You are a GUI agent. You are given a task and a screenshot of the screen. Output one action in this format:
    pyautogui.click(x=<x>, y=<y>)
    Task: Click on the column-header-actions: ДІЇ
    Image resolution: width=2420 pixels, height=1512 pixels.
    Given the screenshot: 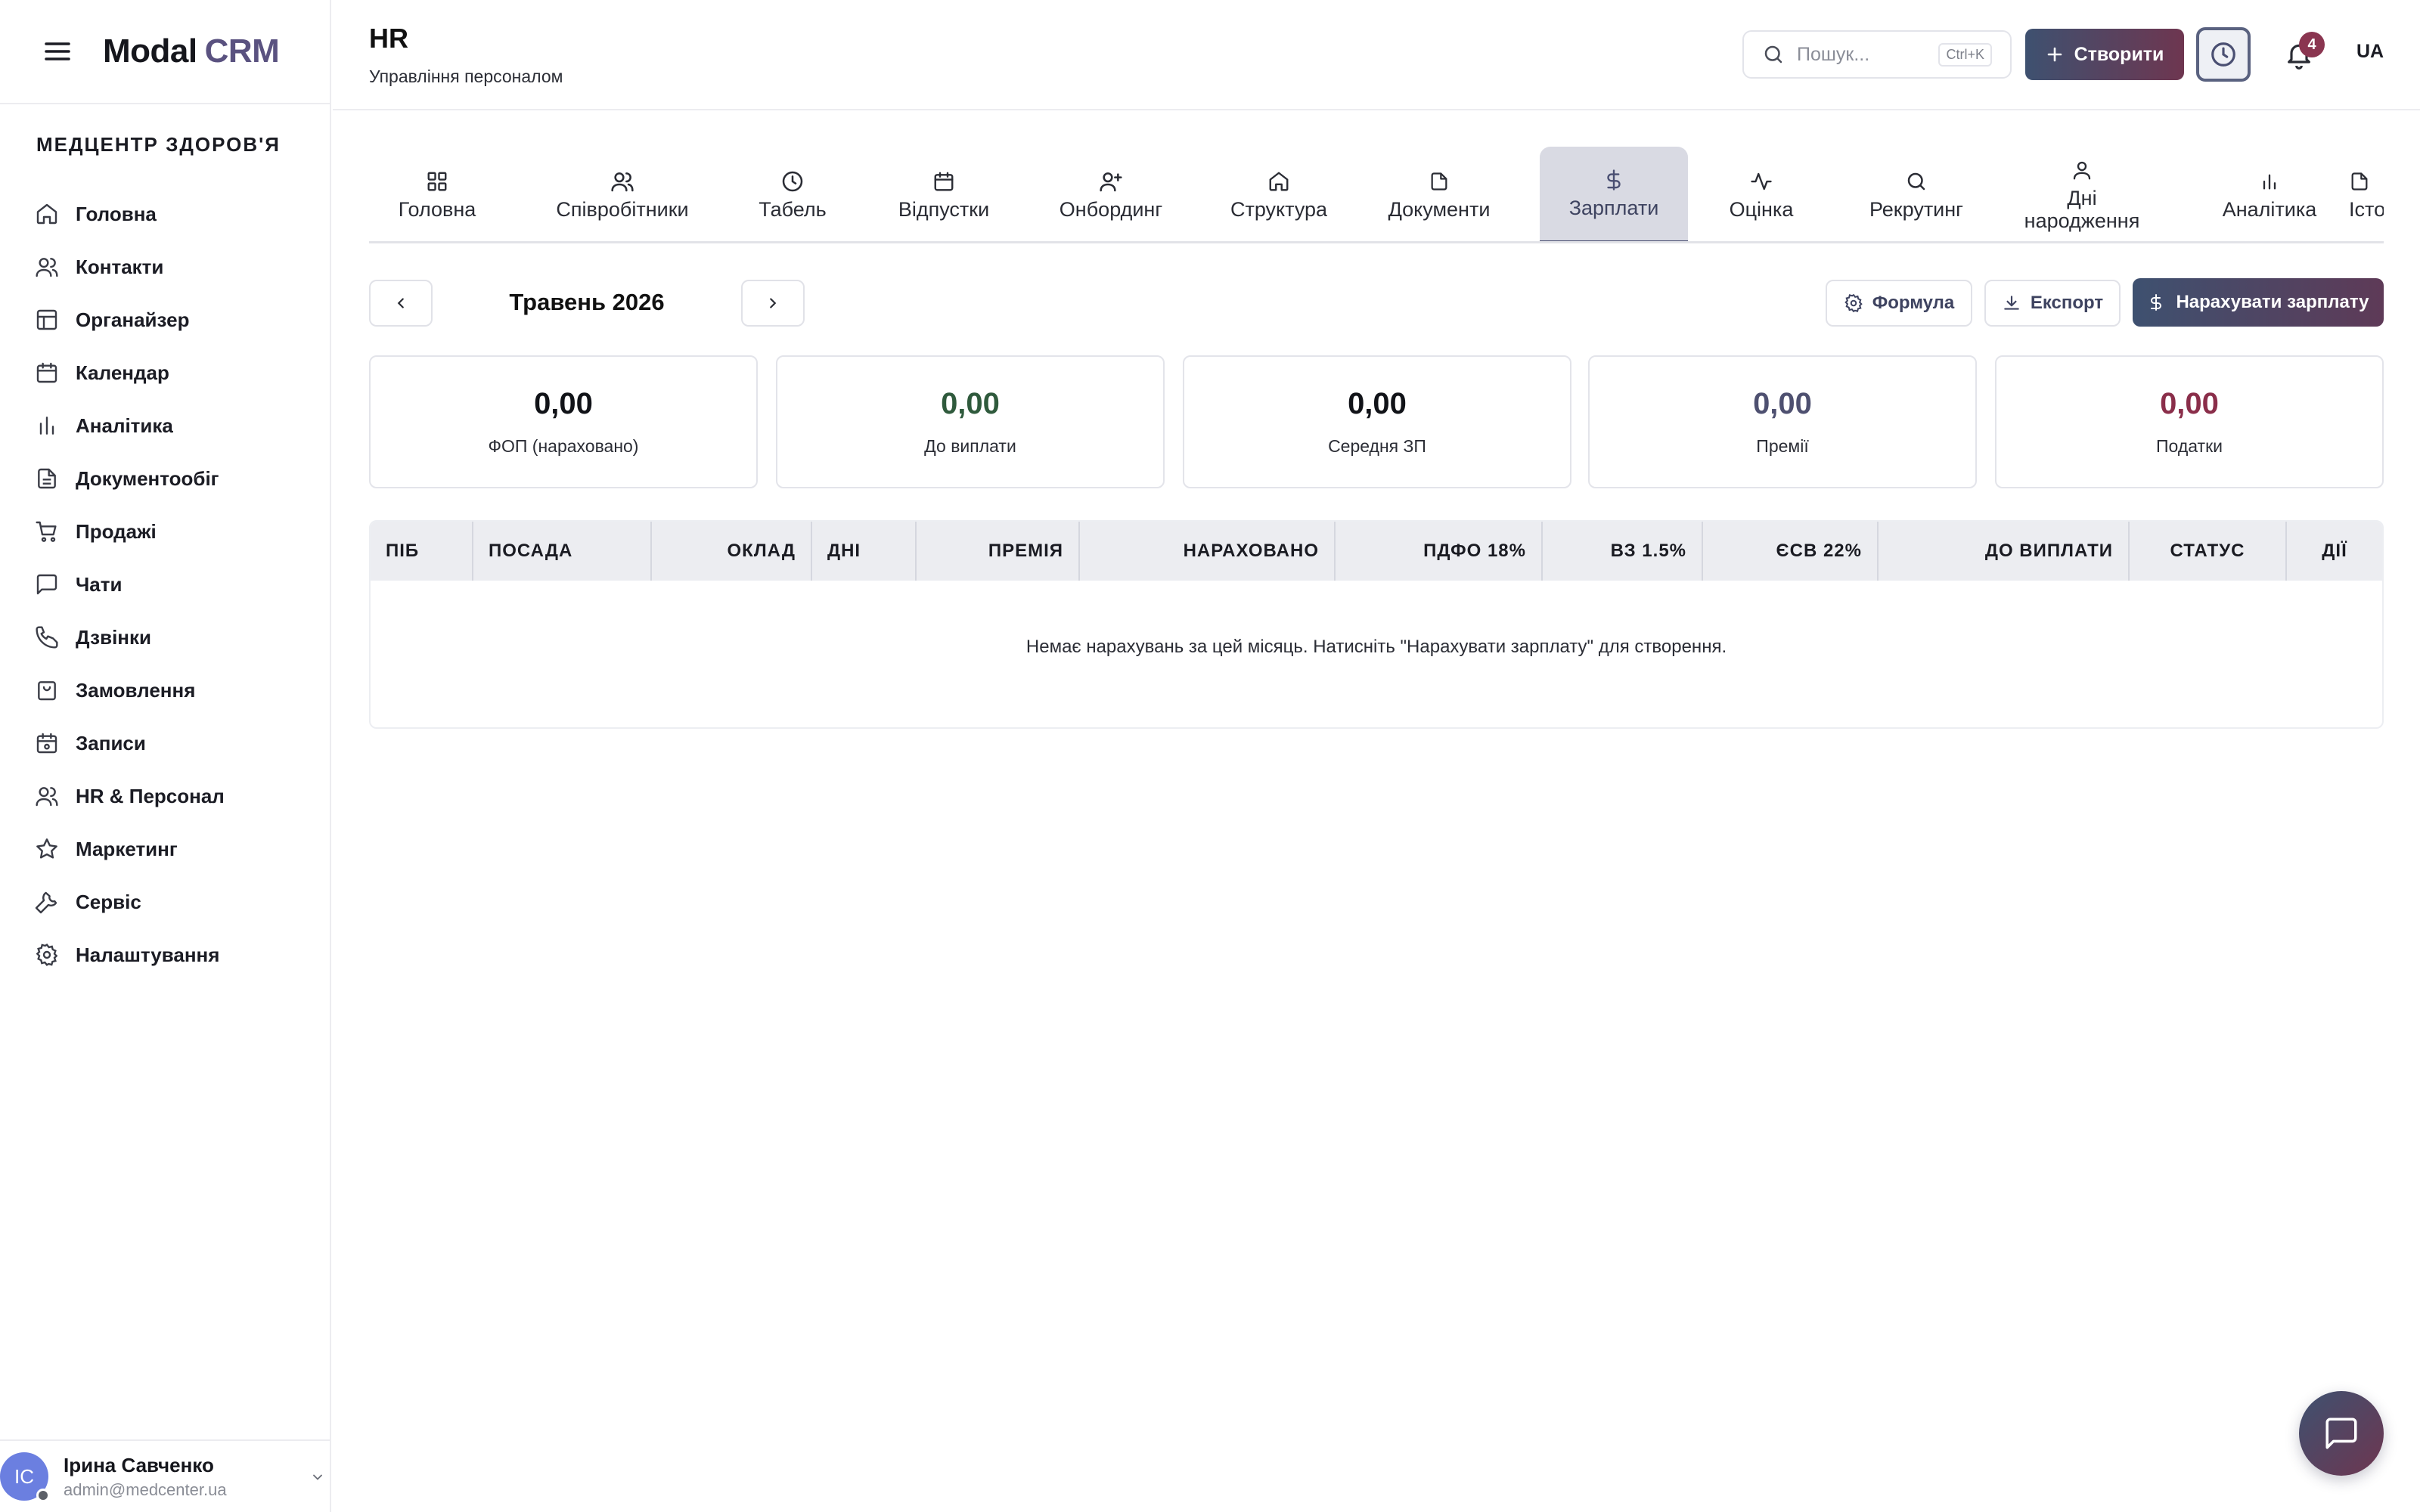 What is the action you would take?
    pyautogui.click(x=2334, y=551)
    